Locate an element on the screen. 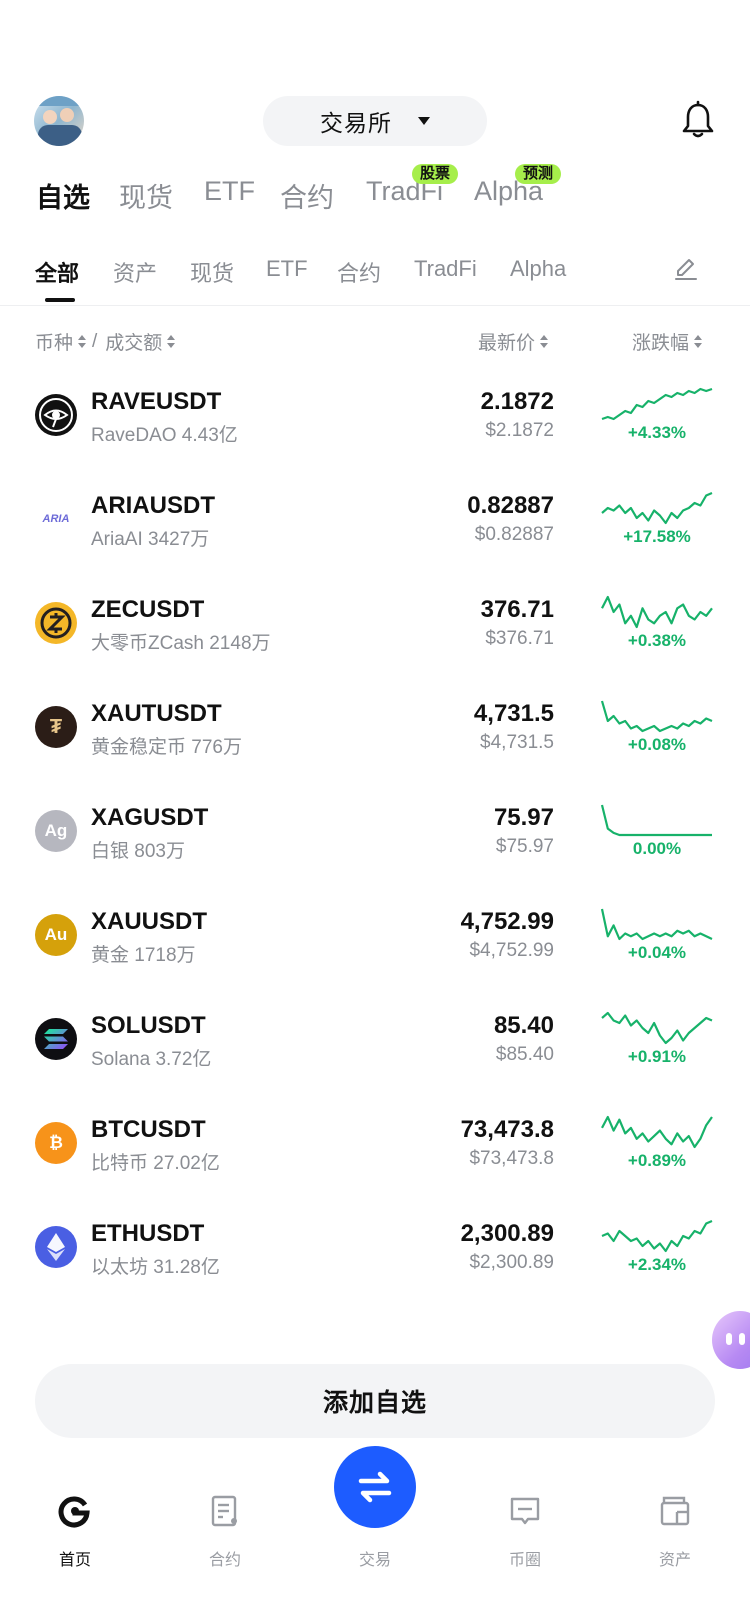 This screenshot has width=750, height=1623. tether-gold-icon: ₮ is located at coordinates (56, 727).